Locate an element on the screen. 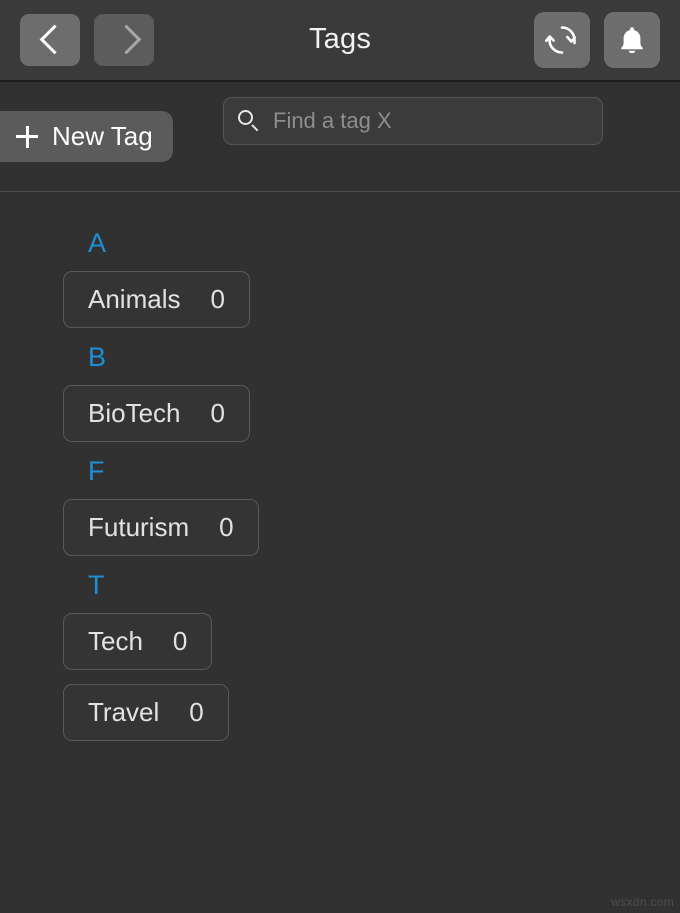 This screenshot has height=913, width=680. refresh-icon is located at coordinates (561, 40).